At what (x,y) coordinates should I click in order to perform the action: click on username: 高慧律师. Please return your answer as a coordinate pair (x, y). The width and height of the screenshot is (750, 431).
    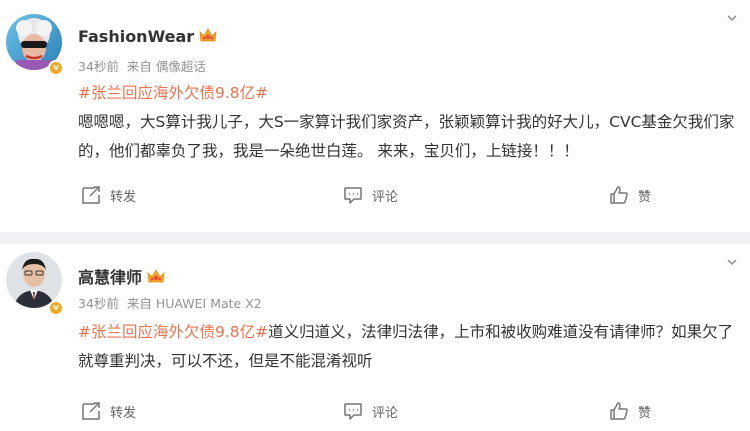
    Looking at the image, I should click on (122, 276).